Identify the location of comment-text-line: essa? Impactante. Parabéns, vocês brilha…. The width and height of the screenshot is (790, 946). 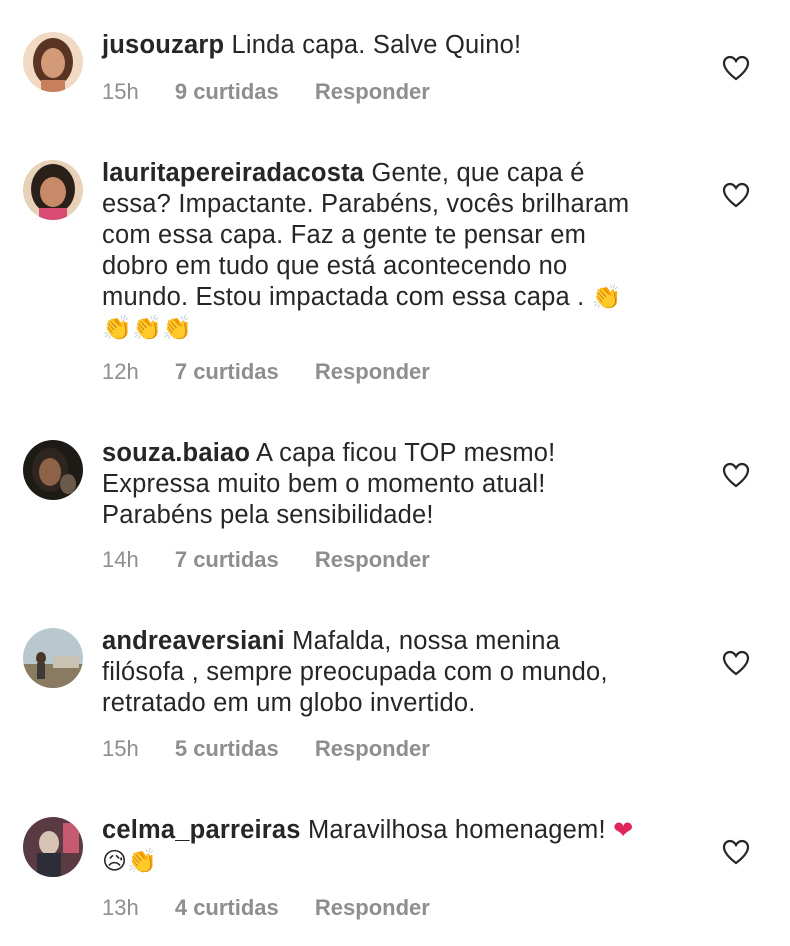
(366, 204).